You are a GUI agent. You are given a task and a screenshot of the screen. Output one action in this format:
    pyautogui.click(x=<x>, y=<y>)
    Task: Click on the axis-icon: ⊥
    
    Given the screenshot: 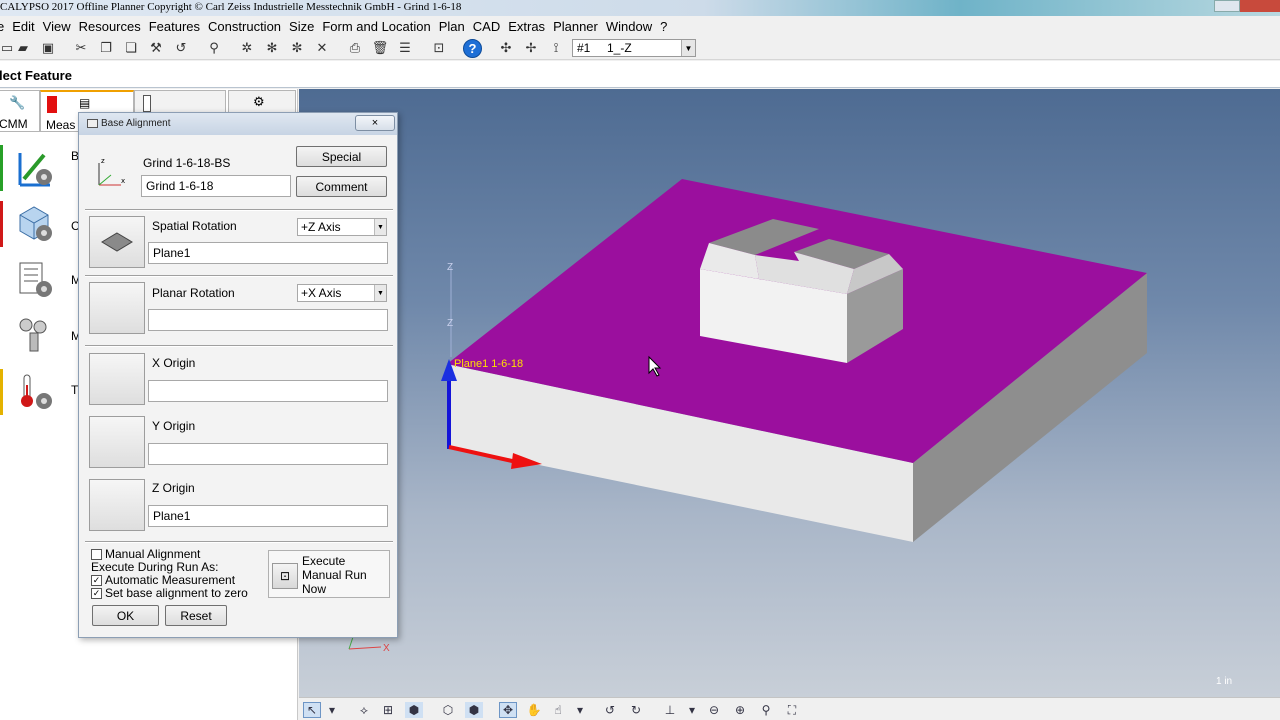 What is the action you would take?
    pyautogui.click(x=670, y=710)
    